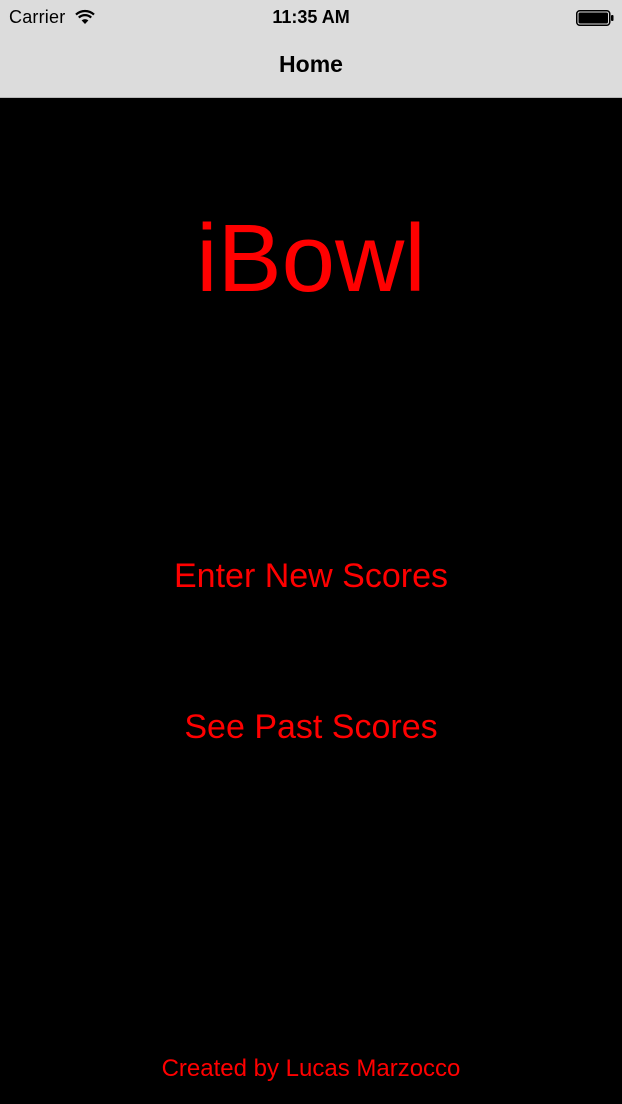 The height and width of the screenshot is (1104, 622). I want to click on battery-full-icon, so click(595, 18).